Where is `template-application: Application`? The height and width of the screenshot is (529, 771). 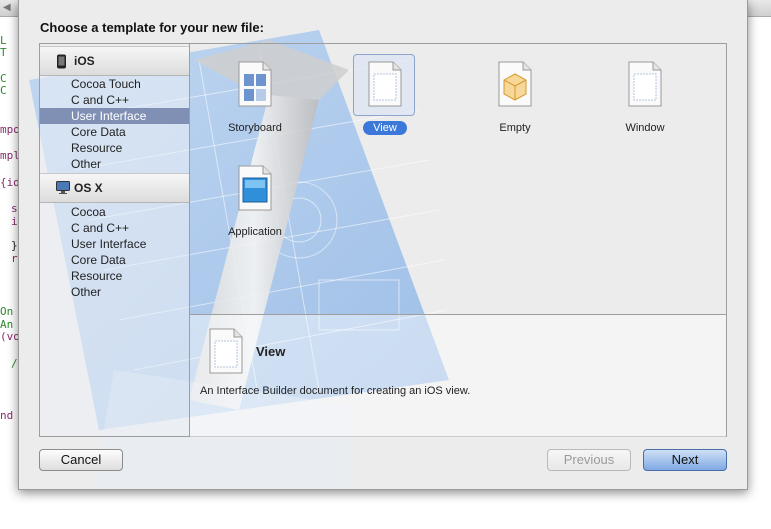 template-application: Application is located at coordinates (255, 197).